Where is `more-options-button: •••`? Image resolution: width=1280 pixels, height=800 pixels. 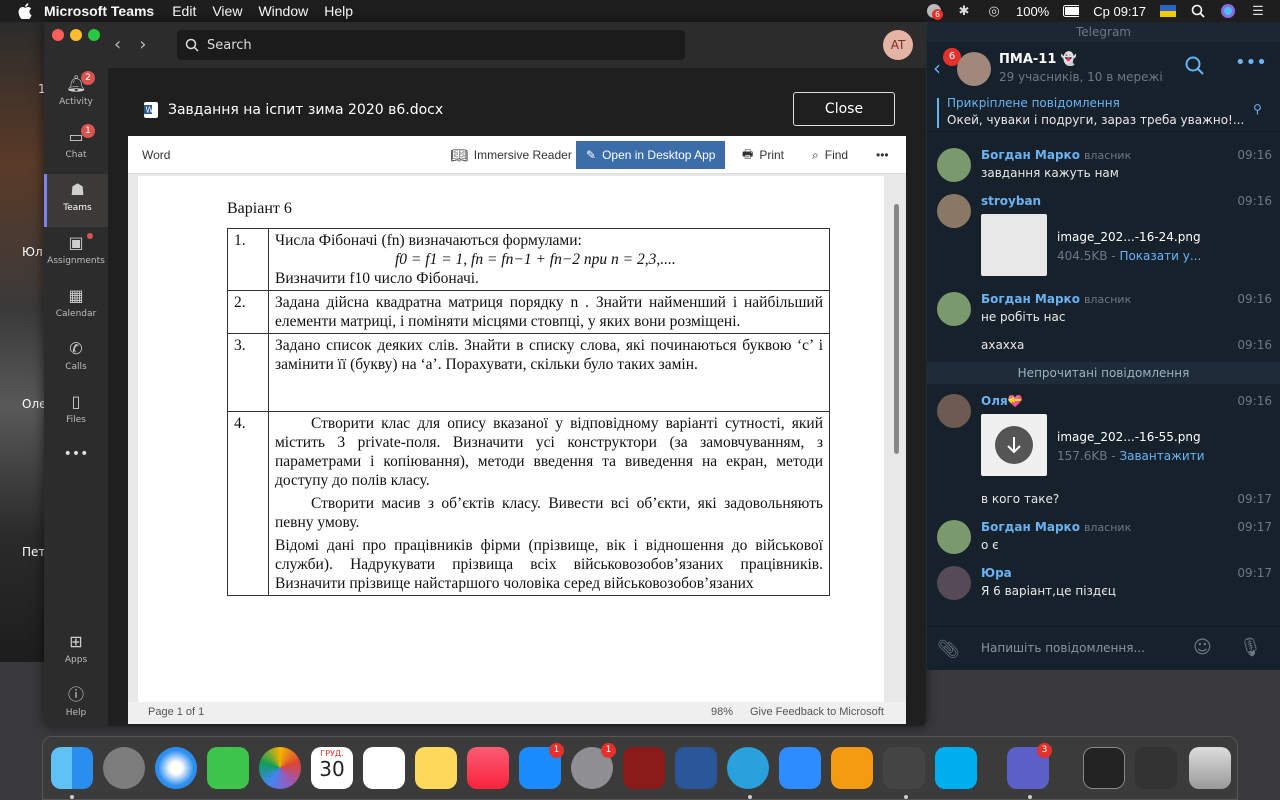 more-options-button: ••• is located at coordinates (882, 155).